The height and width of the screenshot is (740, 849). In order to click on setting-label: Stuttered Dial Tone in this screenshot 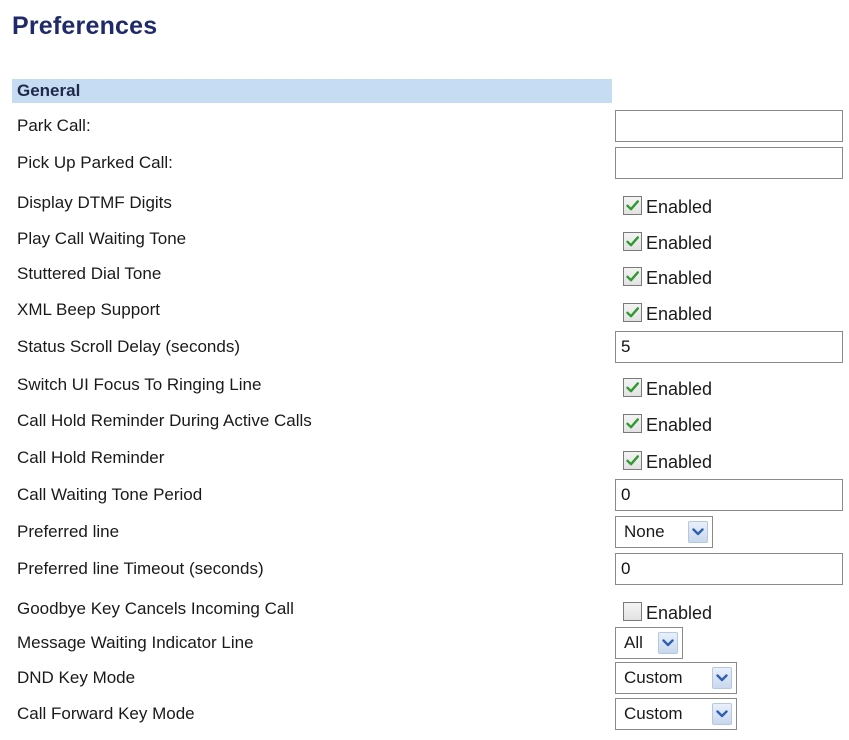, I will do `click(89, 273)`.